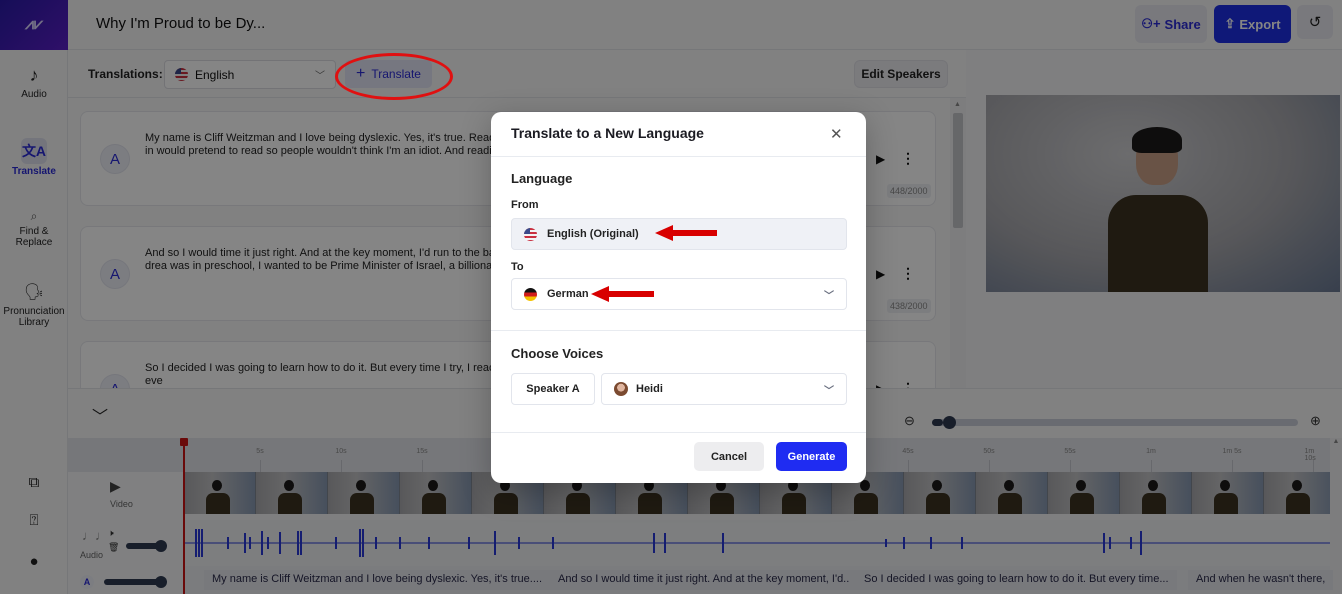 Image resolution: width=1342 pixels, height=594 pixels. I want to click on from-language-value: English (Original), so click(593, 234).